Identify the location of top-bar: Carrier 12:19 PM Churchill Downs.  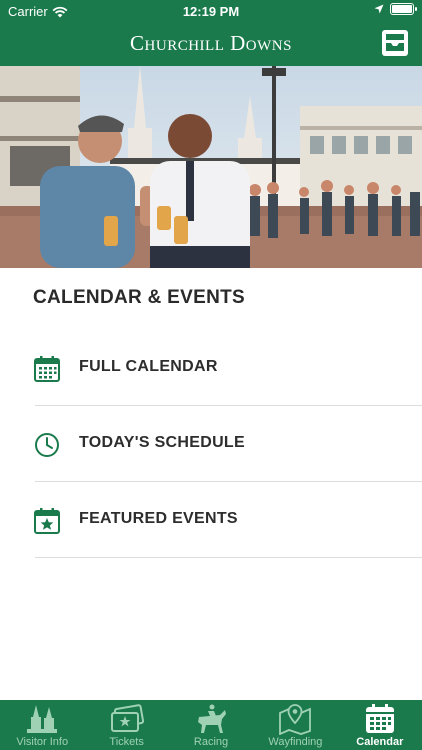
(211, 33).